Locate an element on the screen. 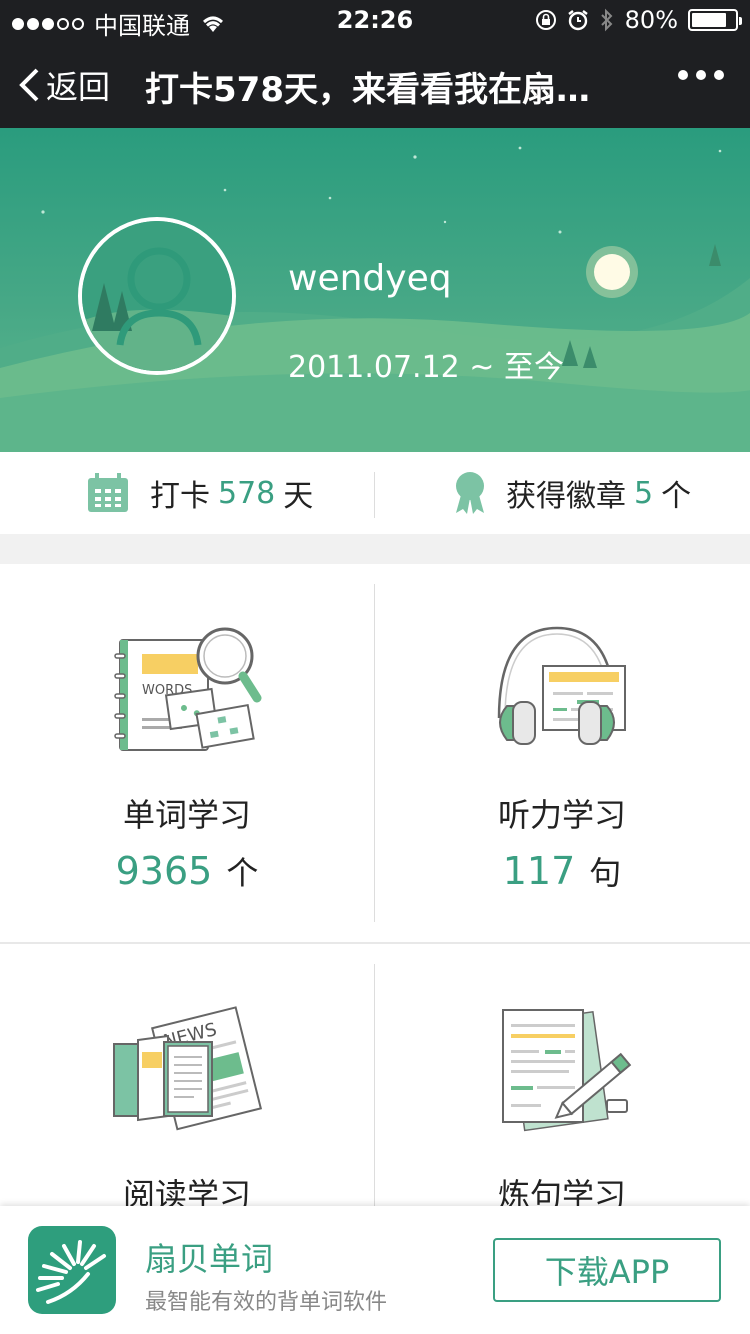 The width and height of the screenshot is (750, 1334). checkin-unit: 天 is located at coordinates (298, 496).